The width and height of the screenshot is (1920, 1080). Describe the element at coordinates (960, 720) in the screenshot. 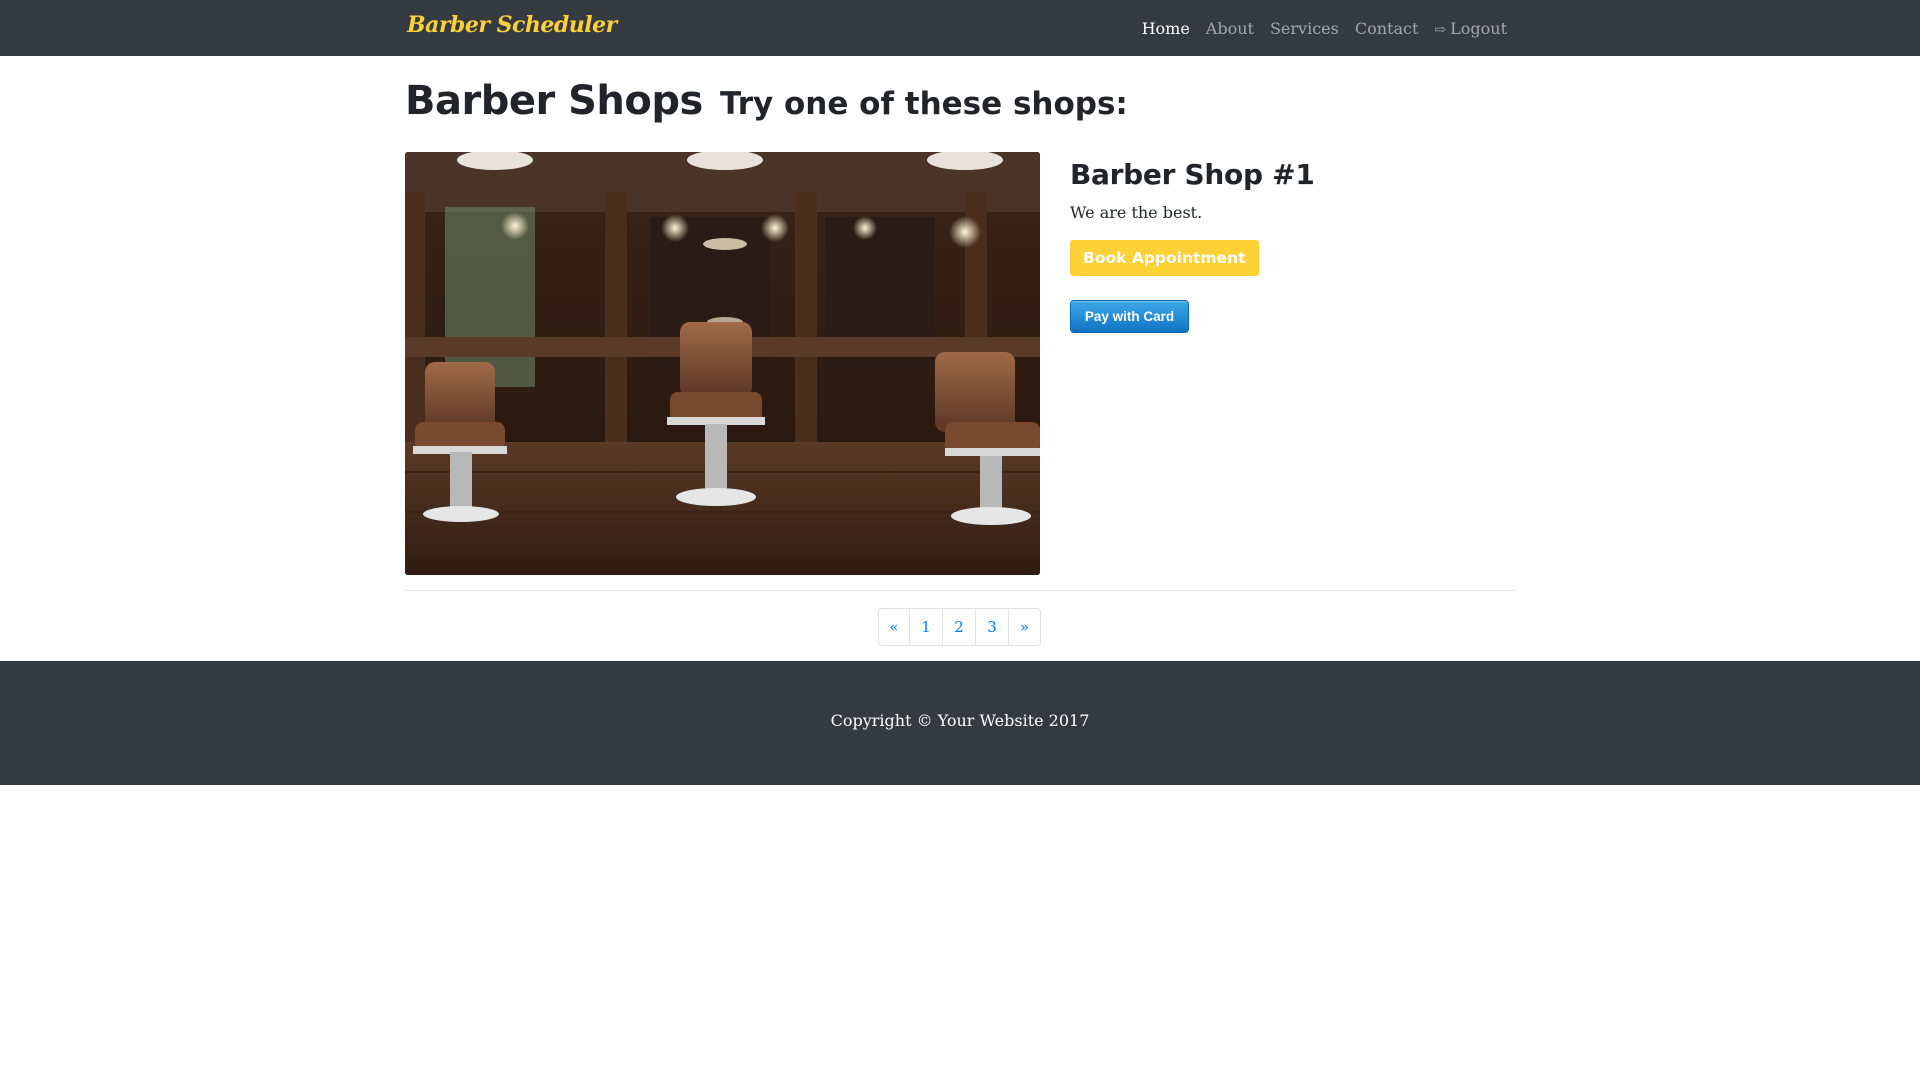

I see `footer-copyright: Copyright © Your Website 2017` at that location.